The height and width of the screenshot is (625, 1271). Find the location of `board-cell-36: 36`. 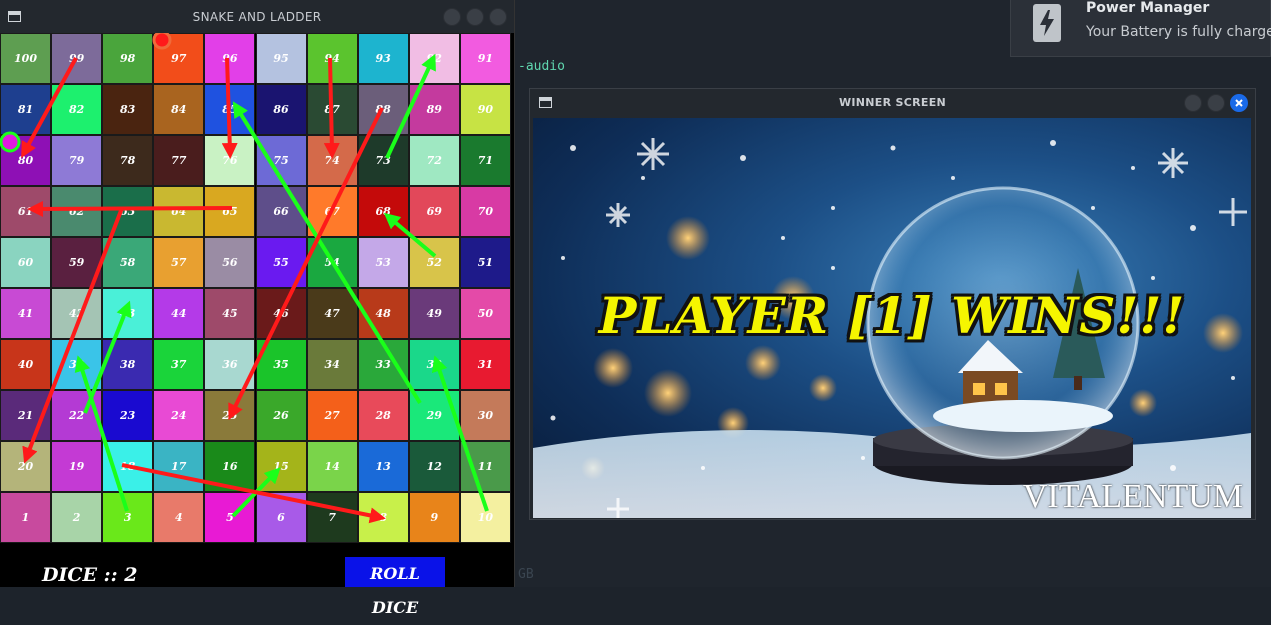

board-cell-36: 36 is located at coordinates (230, 364).